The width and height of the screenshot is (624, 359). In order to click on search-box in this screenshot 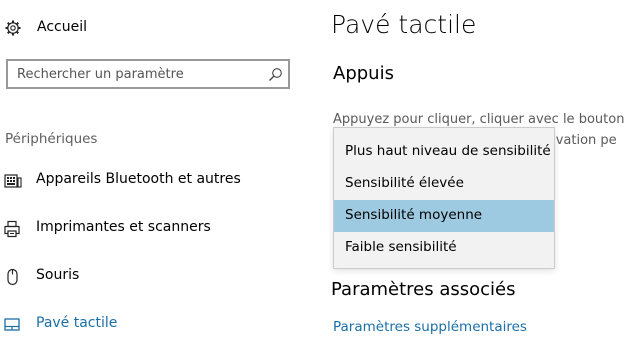, I will do `click(148, 74)`.